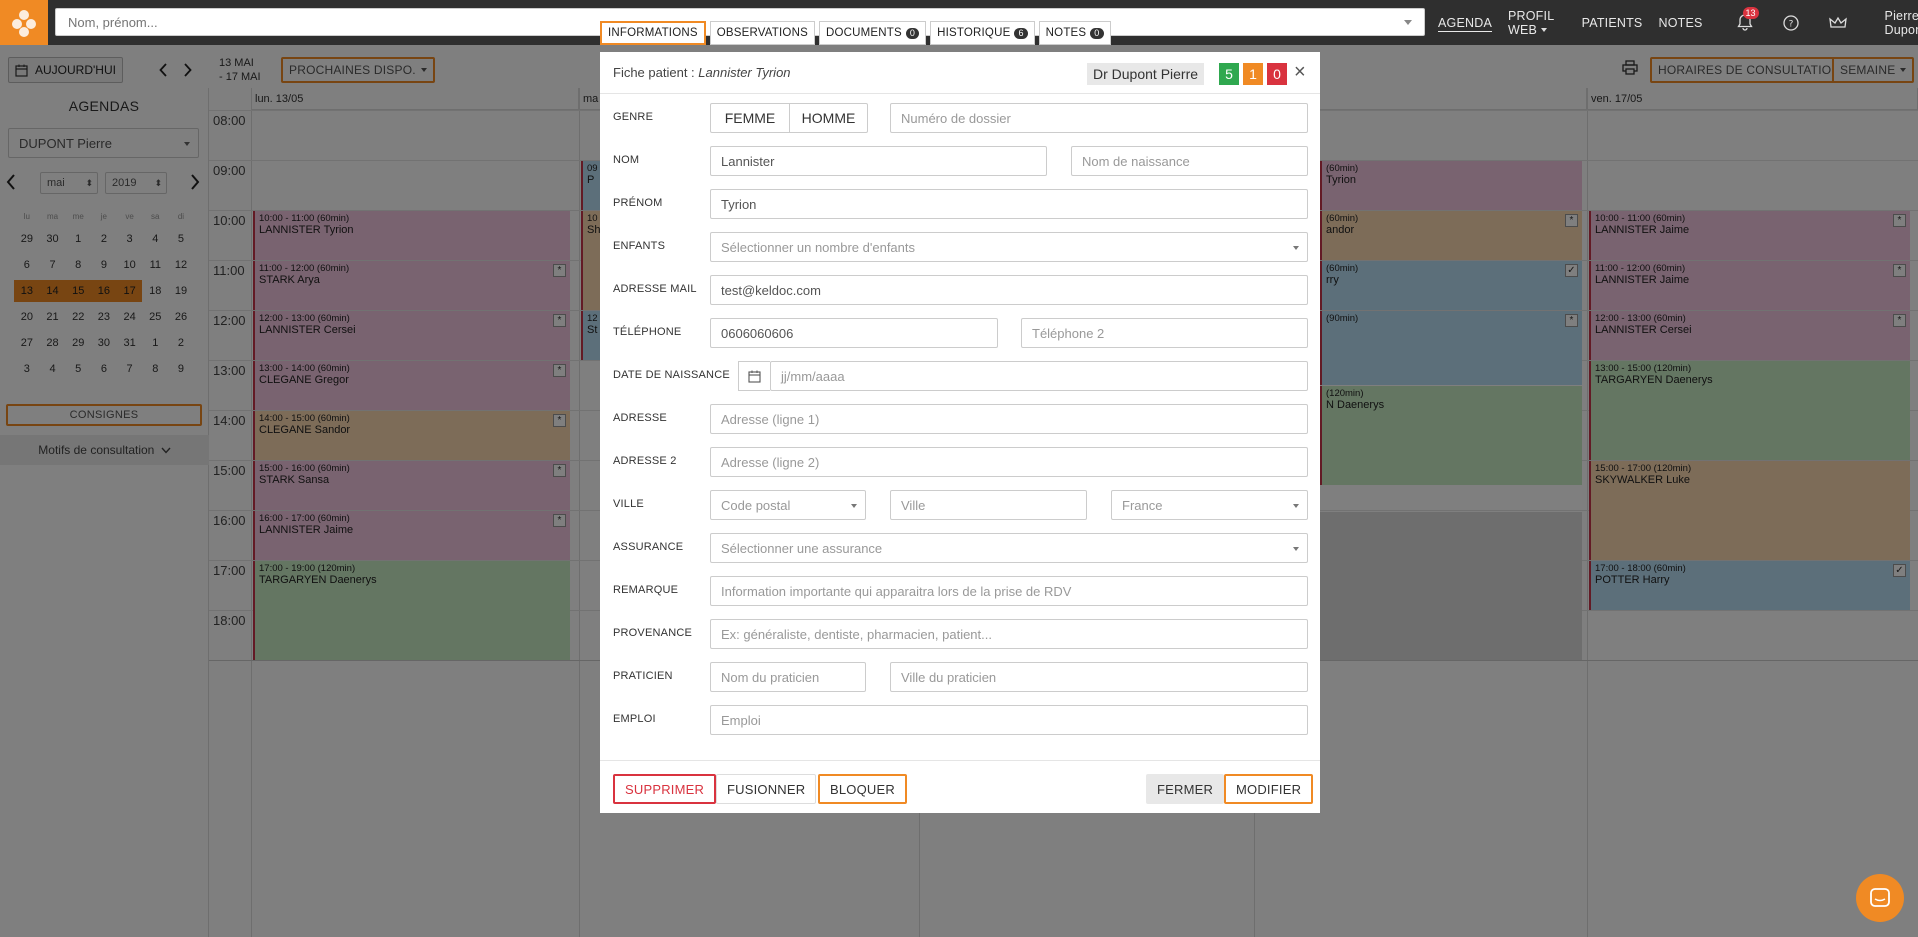 Image resolution: width=1918 pixels, height=937 pixels. I want to click on insurance-select: Sélectionner une assurance, so click(1009, 548).